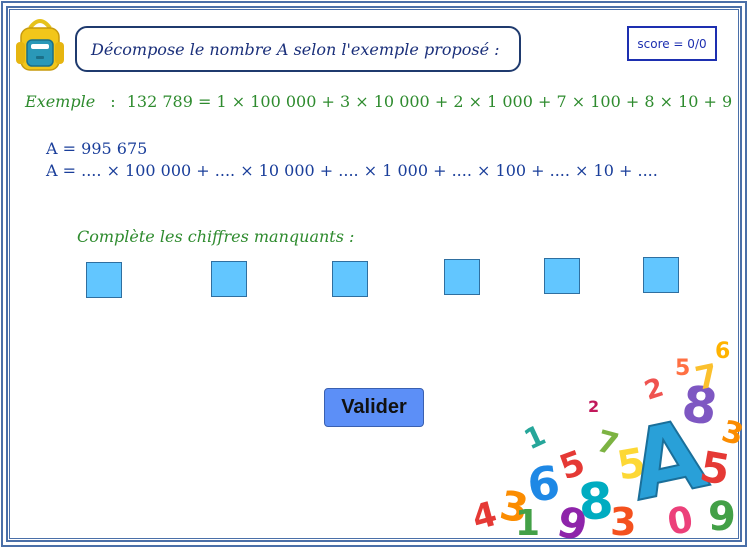 This screenshot has width=750, height=550. I want to click on score-label: score = 0/0, so click(672, 43).